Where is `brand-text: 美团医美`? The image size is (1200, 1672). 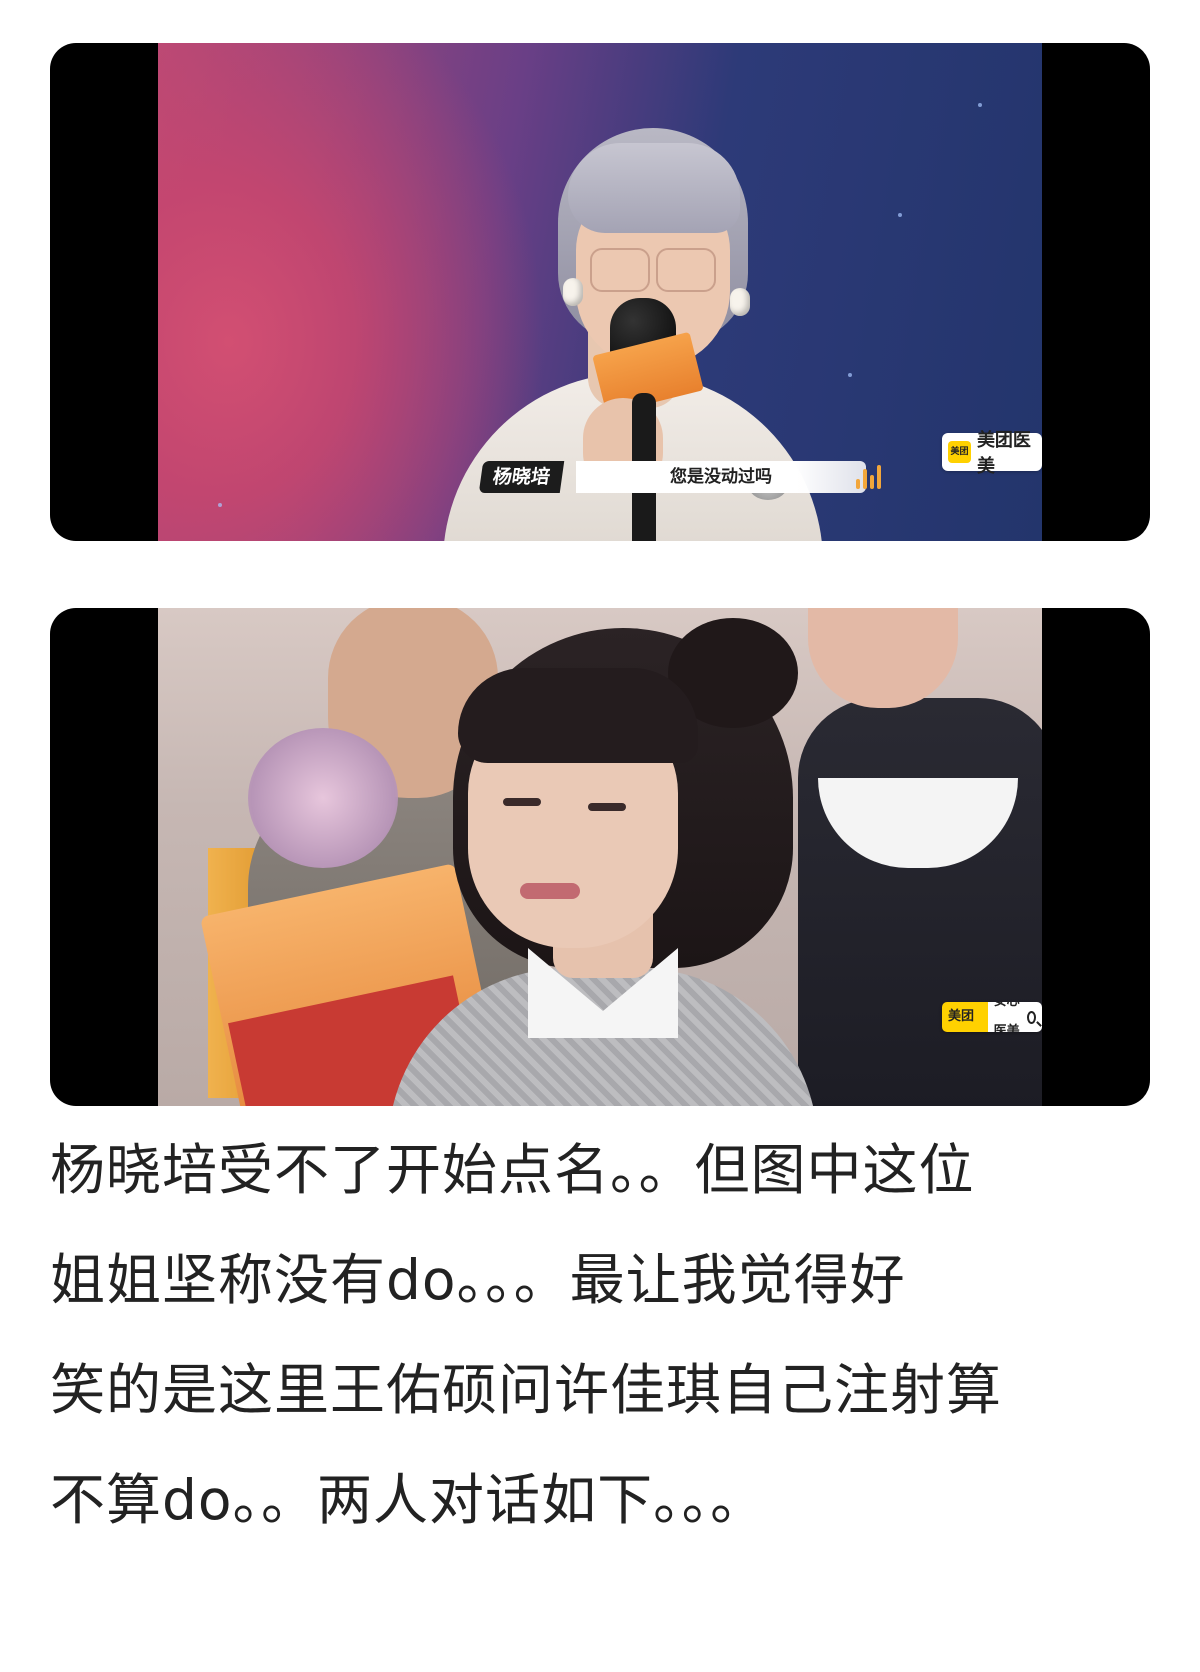
brand-text: 美团医美 is located at coordinates (1003, 453).